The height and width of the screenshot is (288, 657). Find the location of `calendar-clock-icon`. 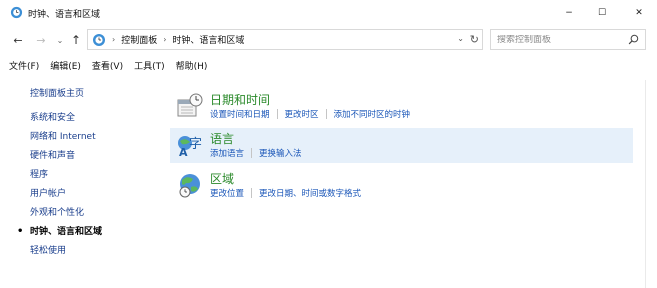

calendar-clock-icon is located at coordinates (190, 105).